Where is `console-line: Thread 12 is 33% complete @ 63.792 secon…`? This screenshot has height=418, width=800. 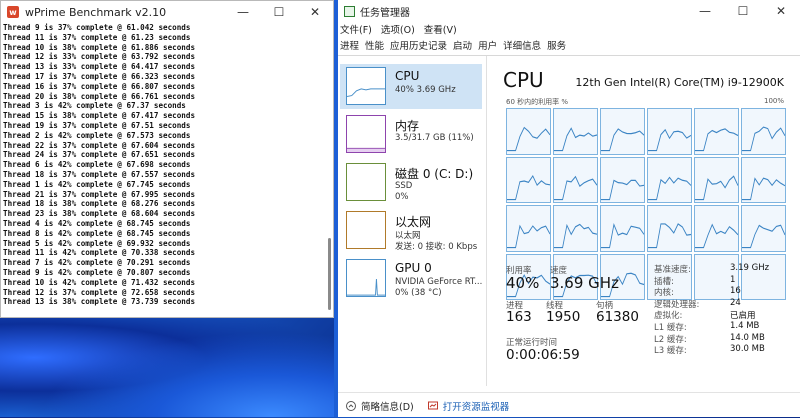 console-line: Thread 12 is 33% complete @ 63.792 secon… is located at coordinates (99, 57).